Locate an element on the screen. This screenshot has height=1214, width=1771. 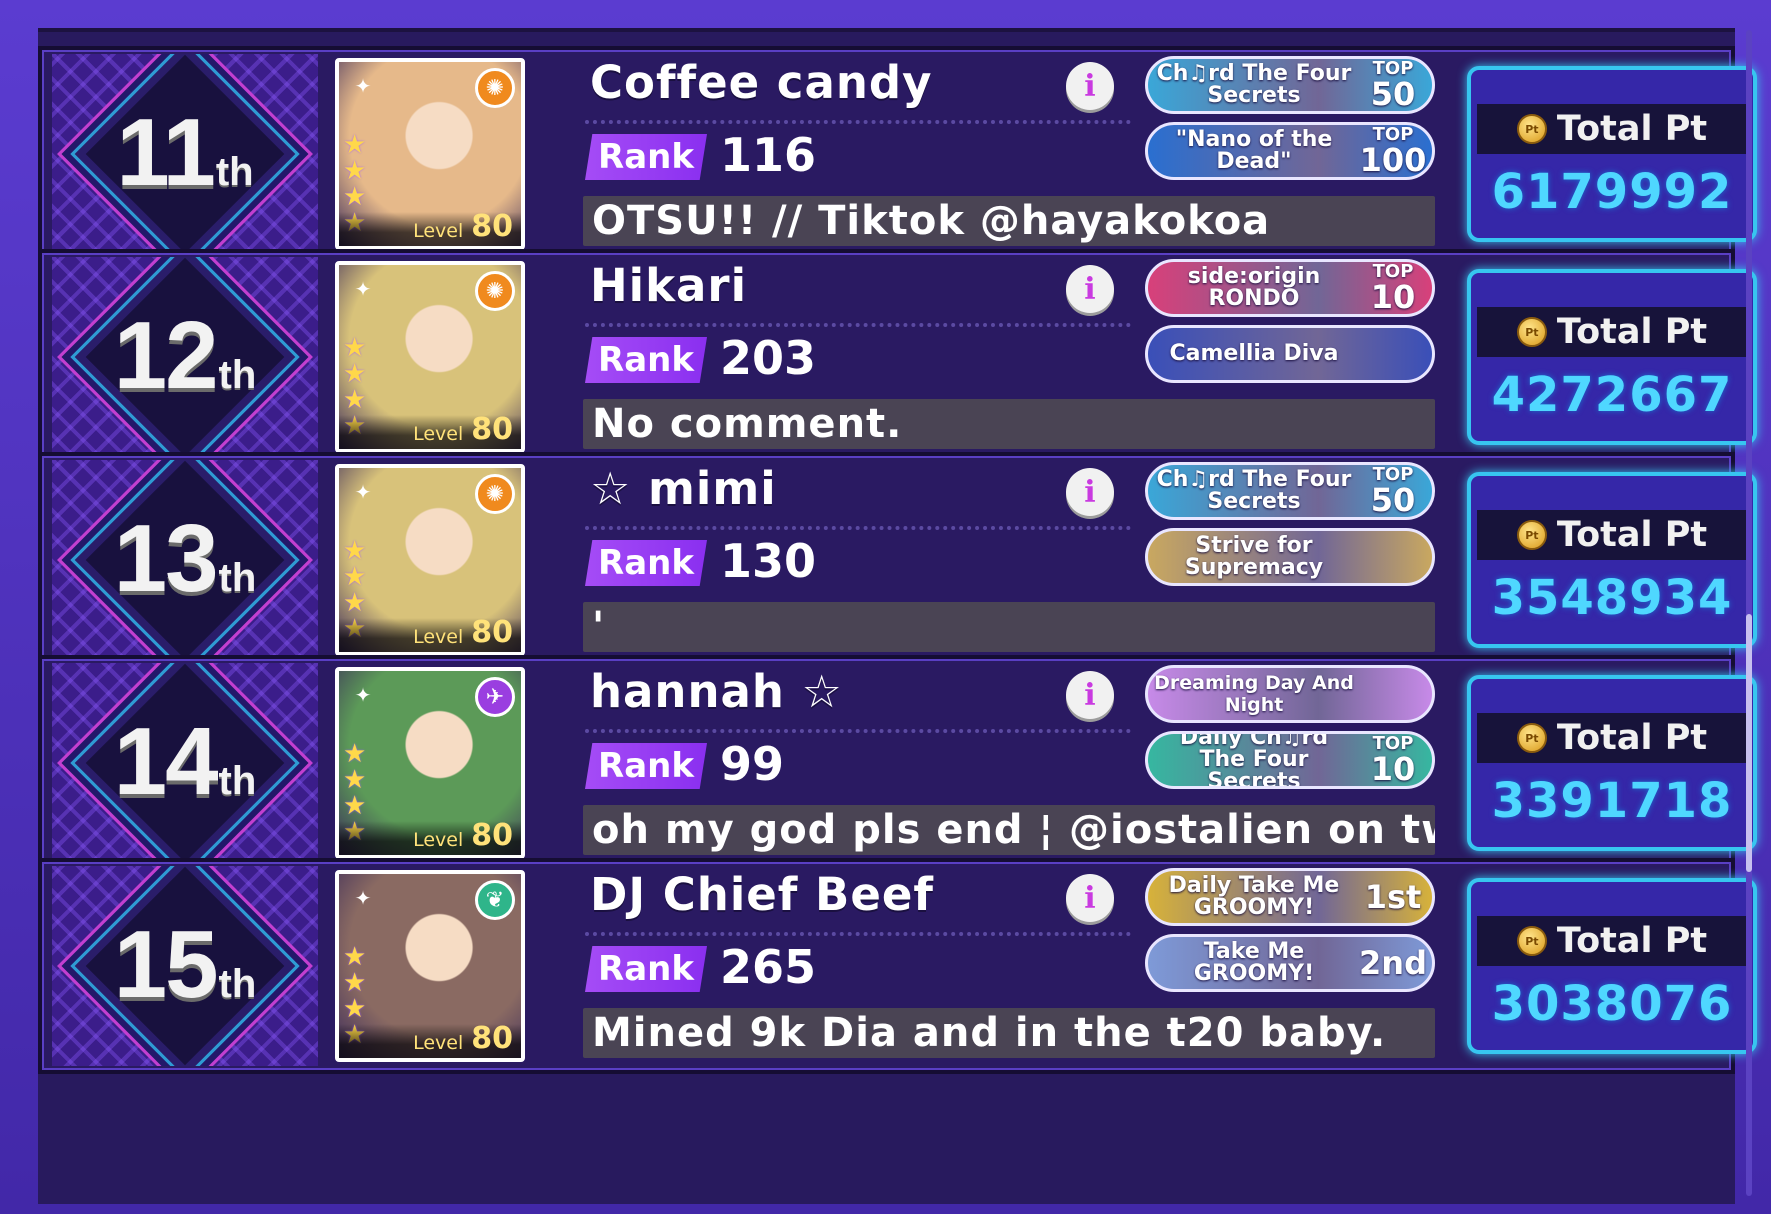
scroll-thumb is located at coordinates (1749, 743).